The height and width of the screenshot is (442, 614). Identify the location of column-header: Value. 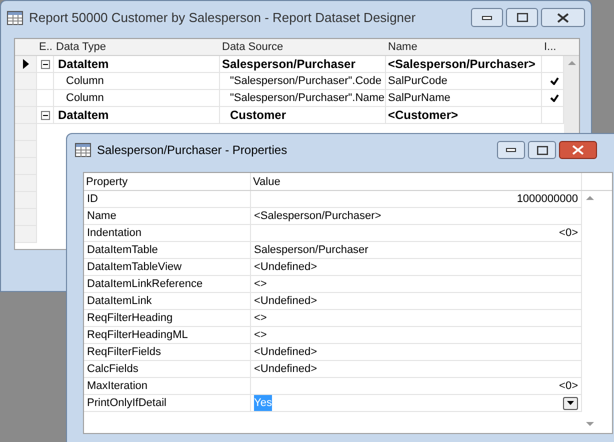
(416, 181).